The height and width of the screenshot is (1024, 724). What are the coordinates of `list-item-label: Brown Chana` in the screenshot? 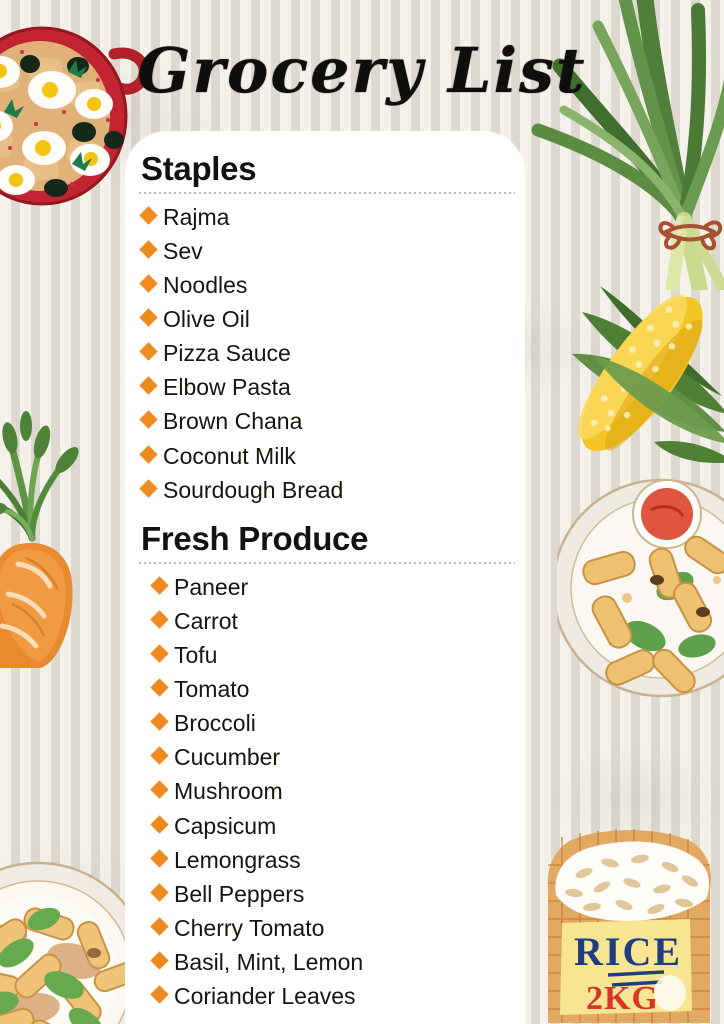 It's located at (233, 421).